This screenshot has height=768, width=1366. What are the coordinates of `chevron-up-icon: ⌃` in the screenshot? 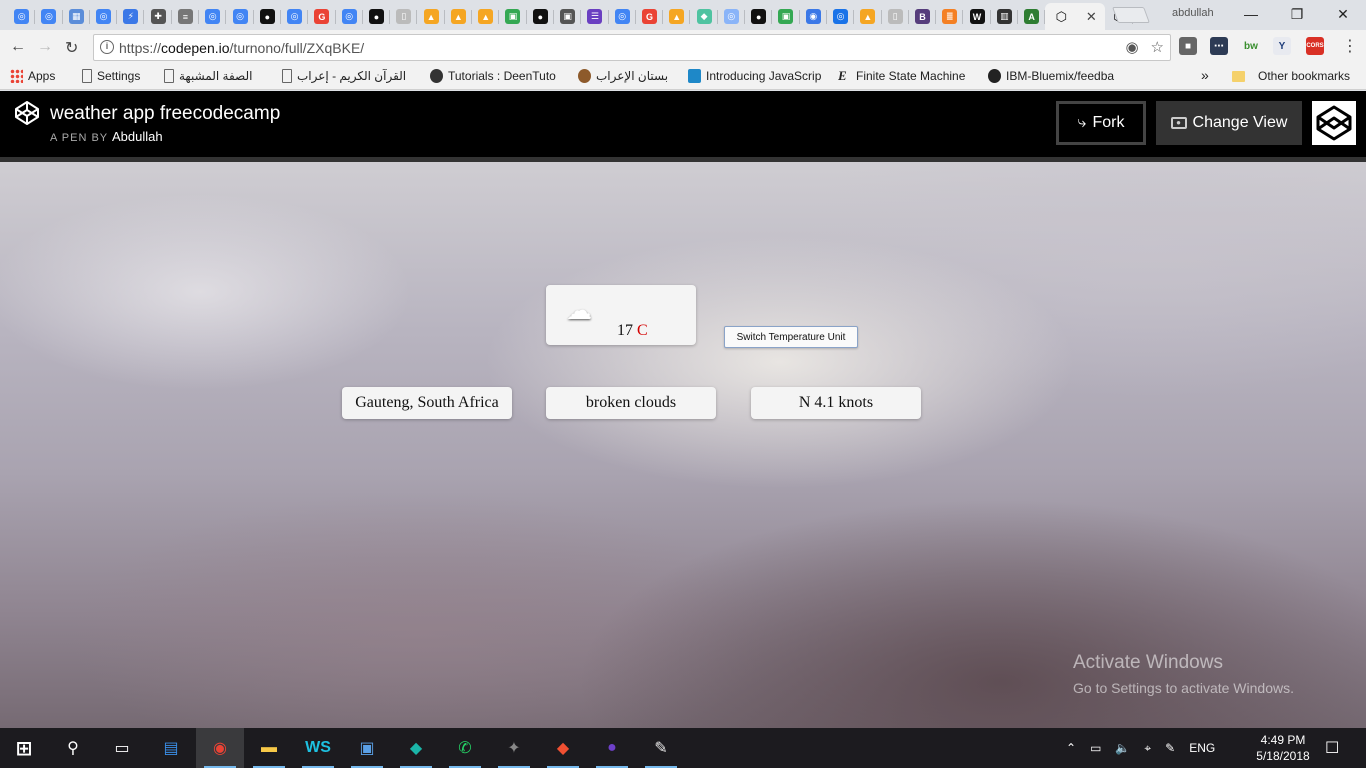 It's located at (1071, 748).